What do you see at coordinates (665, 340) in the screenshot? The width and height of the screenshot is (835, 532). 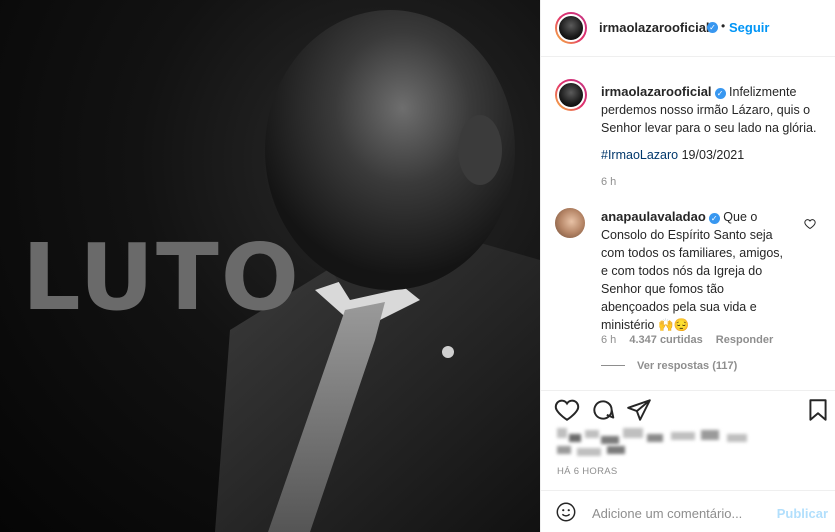 I see `comment-likes: 4.347 curtidas` at bounding box center [665, 340].